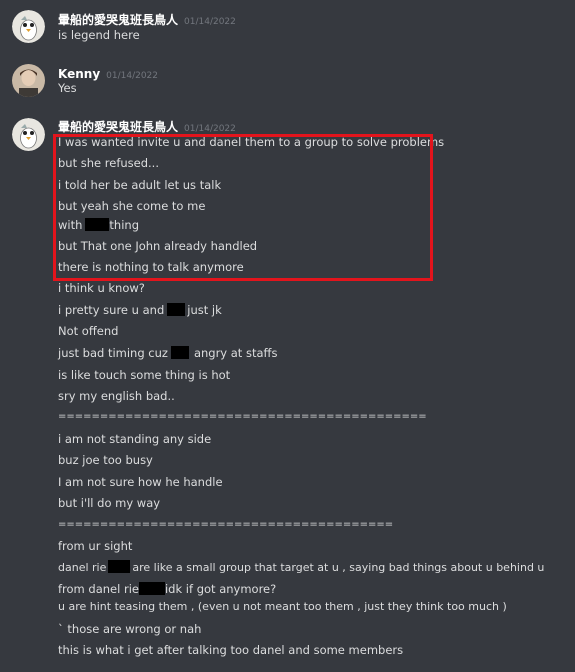  I want to click on message-text: i pretty sure u and, so click(111, 310).